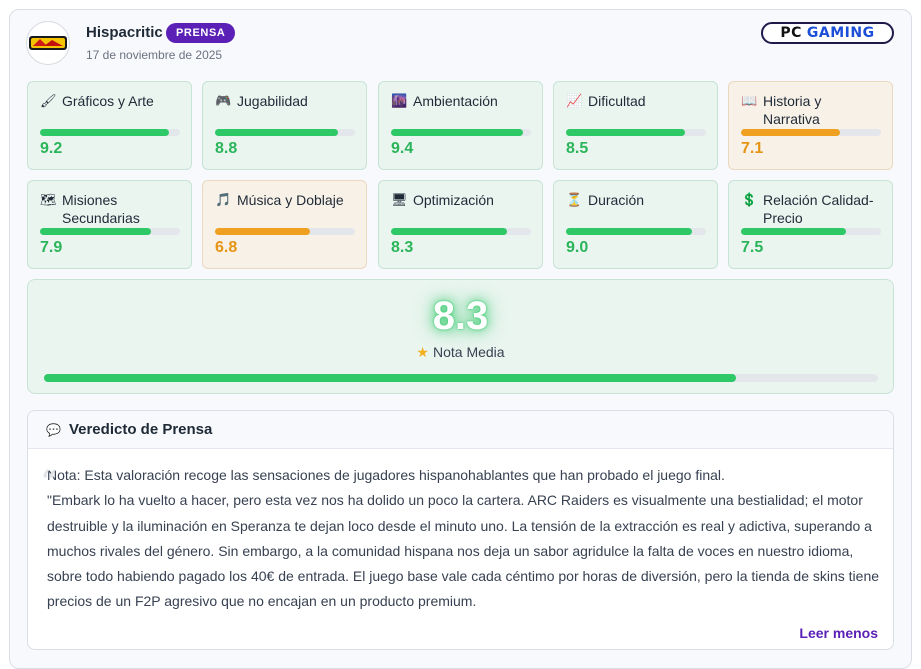 The height and width of the screenshot is (669, 921). What do you see at coordinates (468, 352) in the screenshot?
I see `average-score-label: Nota Media` at bounding box center [468, 352].